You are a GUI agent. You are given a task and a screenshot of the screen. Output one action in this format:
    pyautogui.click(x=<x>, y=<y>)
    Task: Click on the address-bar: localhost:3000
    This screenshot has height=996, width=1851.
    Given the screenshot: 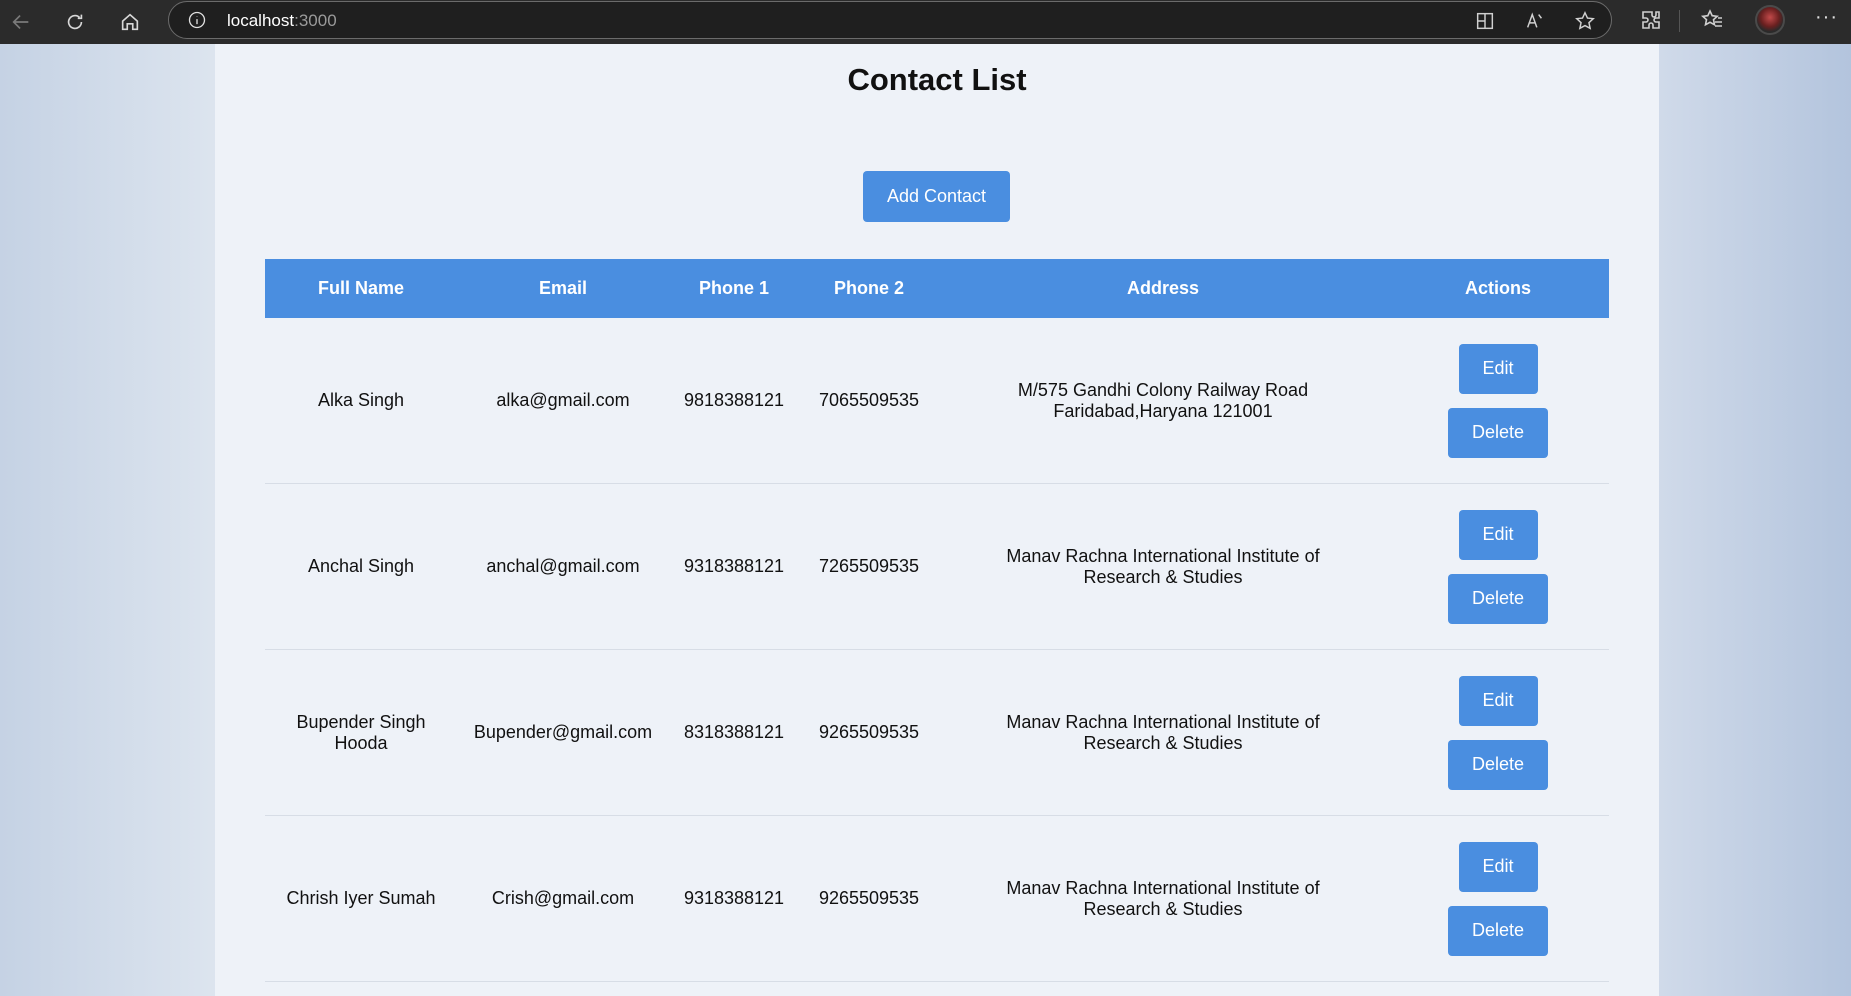 What is the action you would take?
    pyautogui.click(x=890, y=20)
    